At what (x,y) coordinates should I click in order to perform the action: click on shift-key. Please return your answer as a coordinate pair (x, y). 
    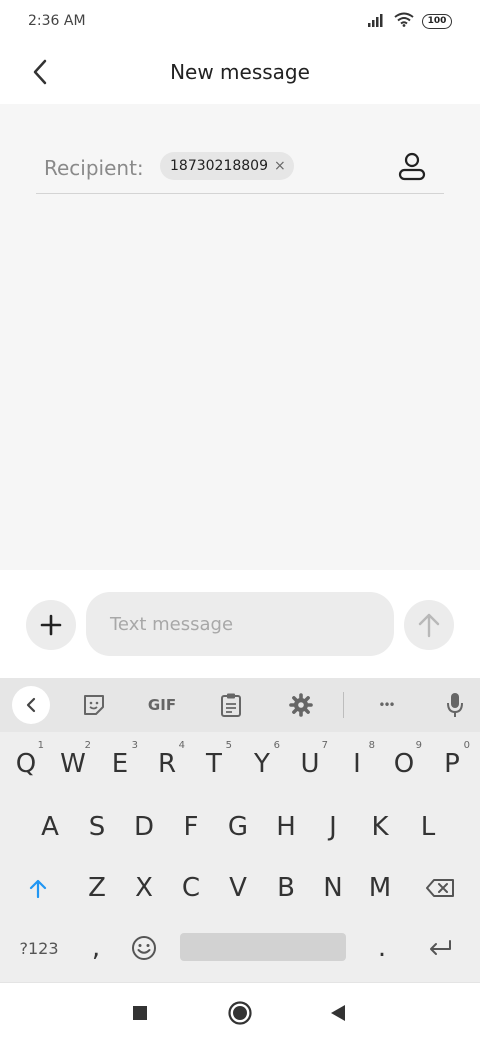
    Looking at the image, I should click on (38, 888).